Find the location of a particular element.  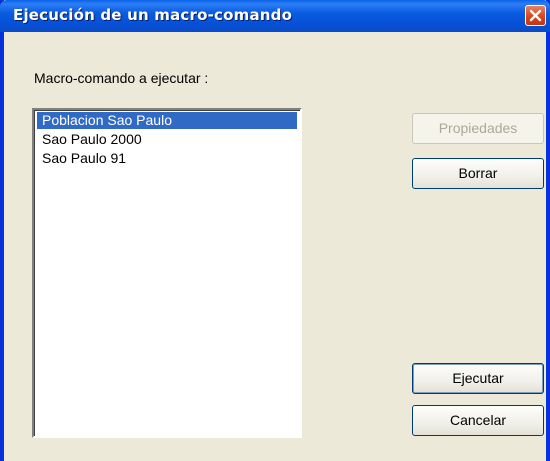

close-button is located at coordinates (535, 15).